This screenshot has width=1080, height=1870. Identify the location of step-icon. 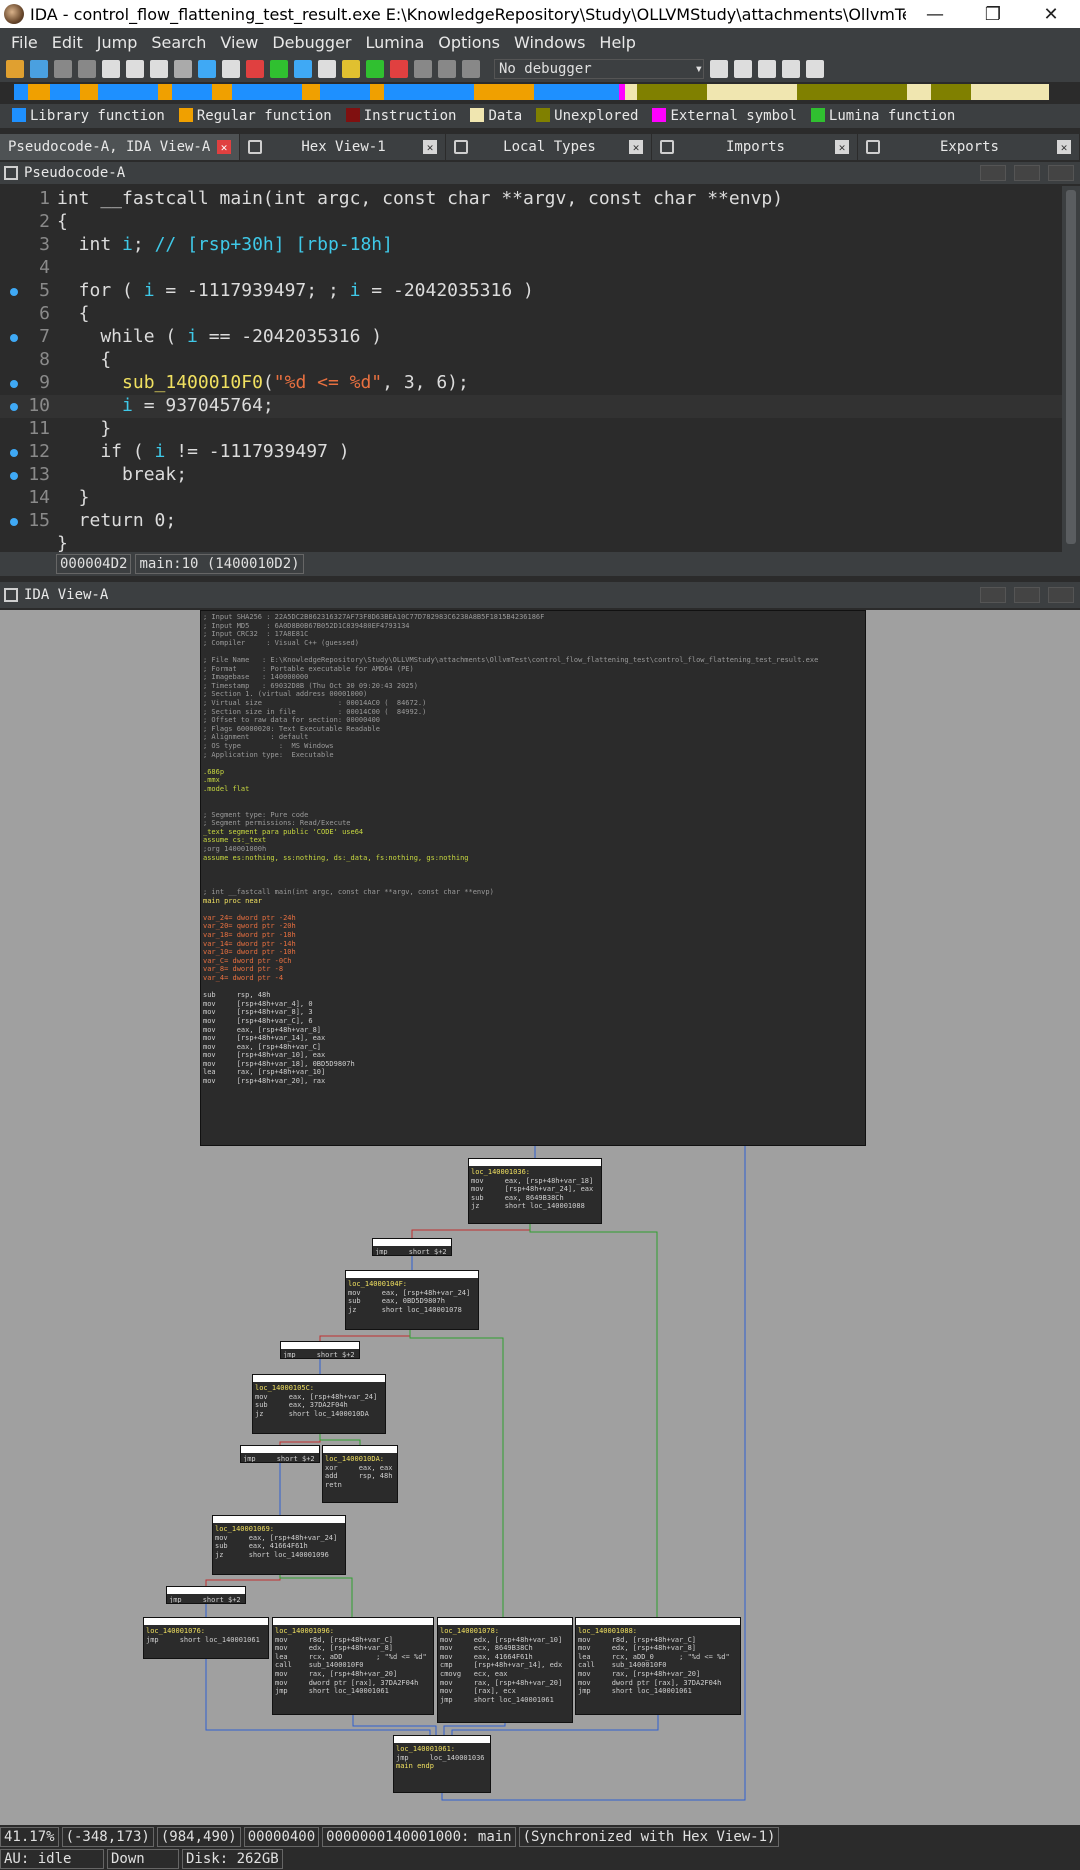
(719, 69).